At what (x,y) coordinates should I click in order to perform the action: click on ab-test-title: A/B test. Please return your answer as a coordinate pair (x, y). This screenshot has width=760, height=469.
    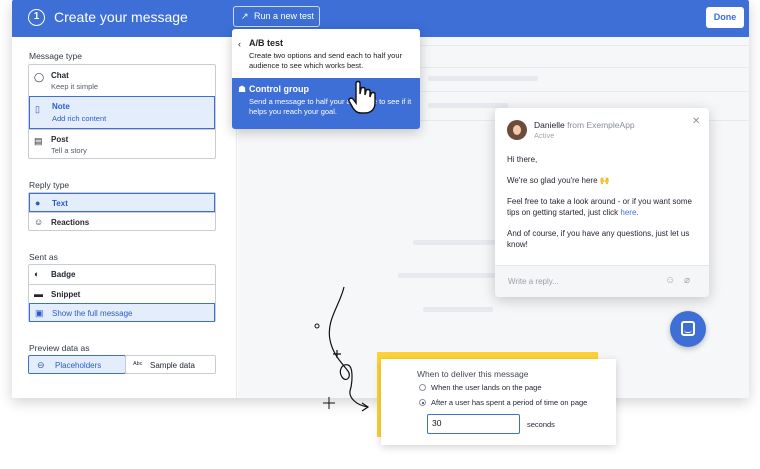
    Looking at the image, I should click on (266, 43).